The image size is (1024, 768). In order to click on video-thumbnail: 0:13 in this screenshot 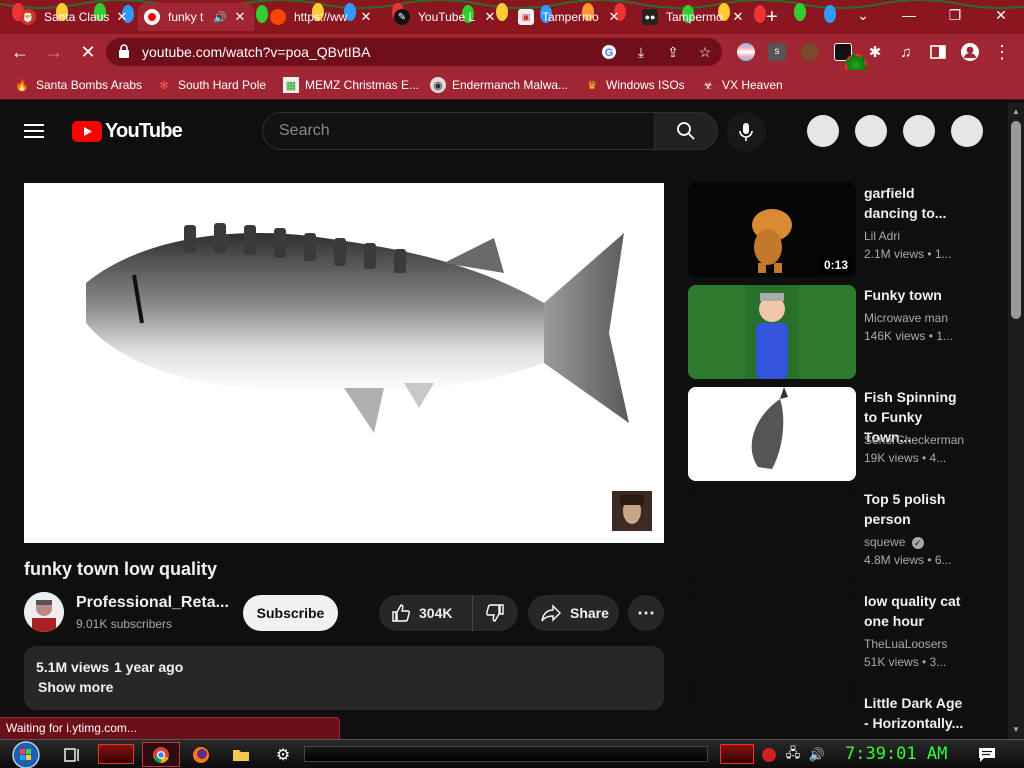, I will do `click(772, 230)`.